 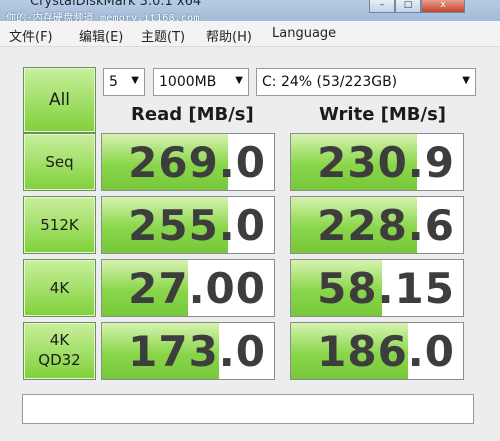 What do you see at coordinates (116, 4) in the screenshot?
I see `window-title: CrystalDiskMark 3.0.1 x64` at bounding box center [116, 4].